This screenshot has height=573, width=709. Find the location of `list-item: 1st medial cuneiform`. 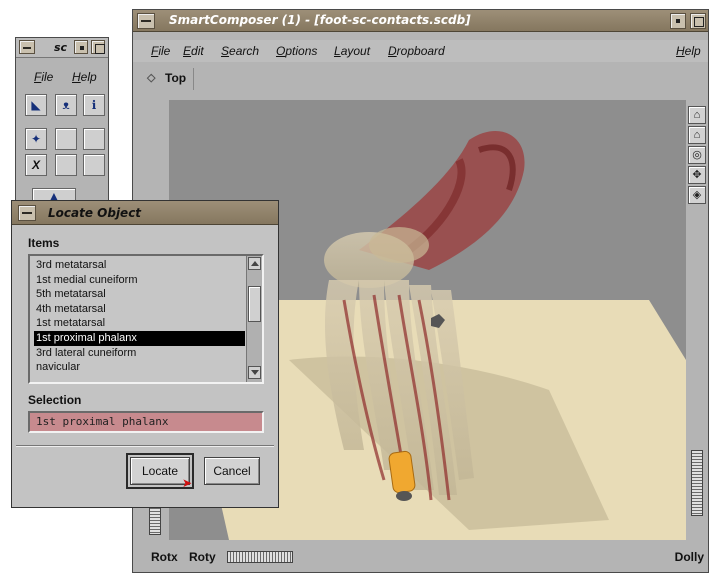

list-item: 1st medial cuneiform is located at coordinates (139, 280).